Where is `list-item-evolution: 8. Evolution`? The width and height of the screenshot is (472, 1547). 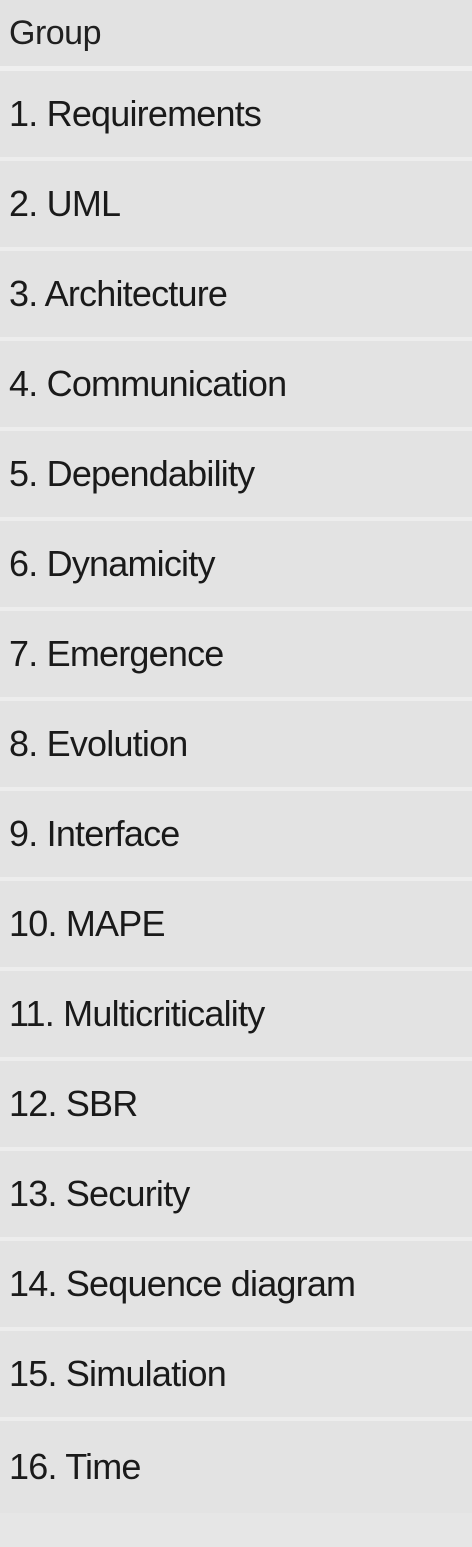
list-item-evolution: 8. Evolution is located at coordinates (236, 746).